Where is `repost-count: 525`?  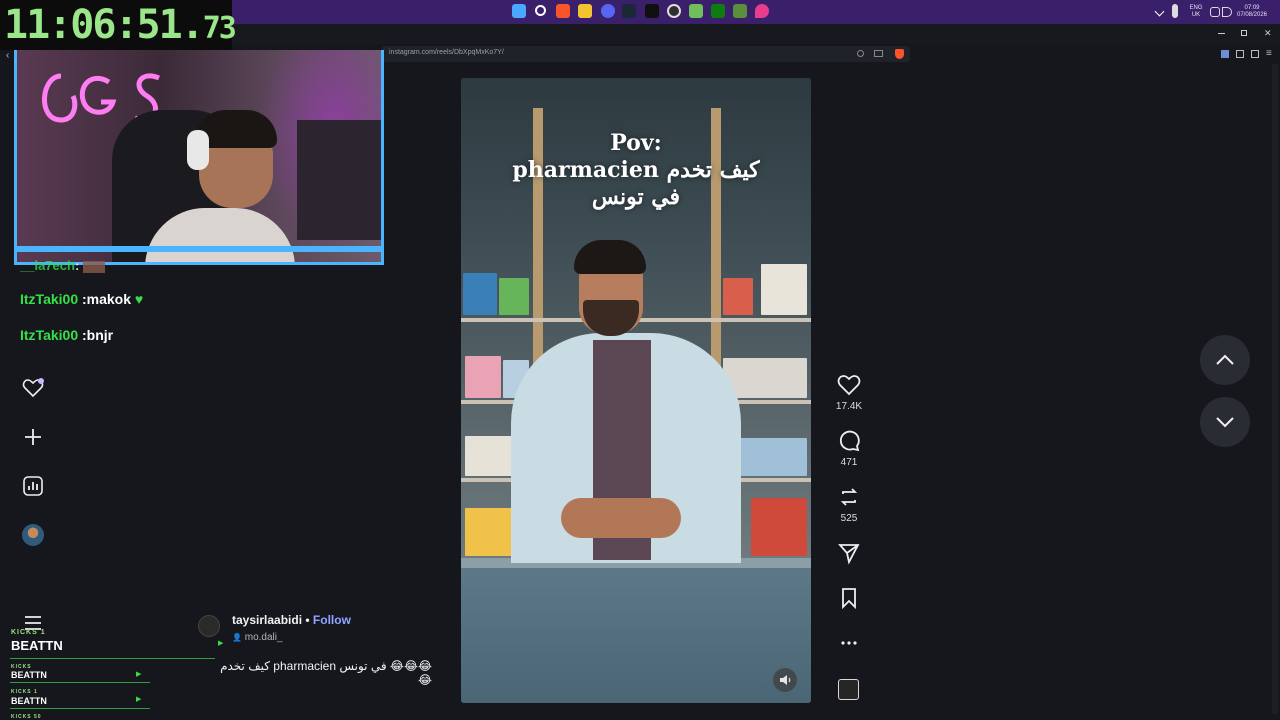
repost-count: 525 is located at coordinates (849, 518).